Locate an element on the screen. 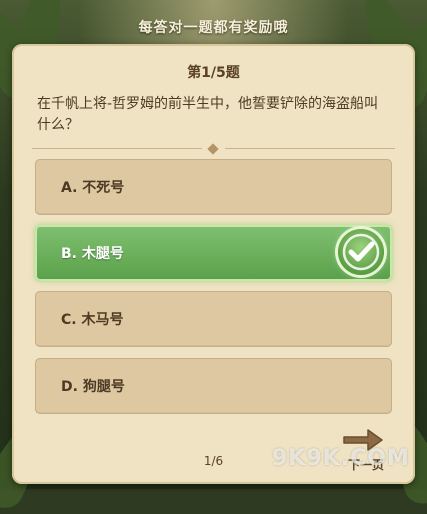 This screenshot has height=514, width=427. question-counter: 第1/5题 is located at coordinates (213, 73).